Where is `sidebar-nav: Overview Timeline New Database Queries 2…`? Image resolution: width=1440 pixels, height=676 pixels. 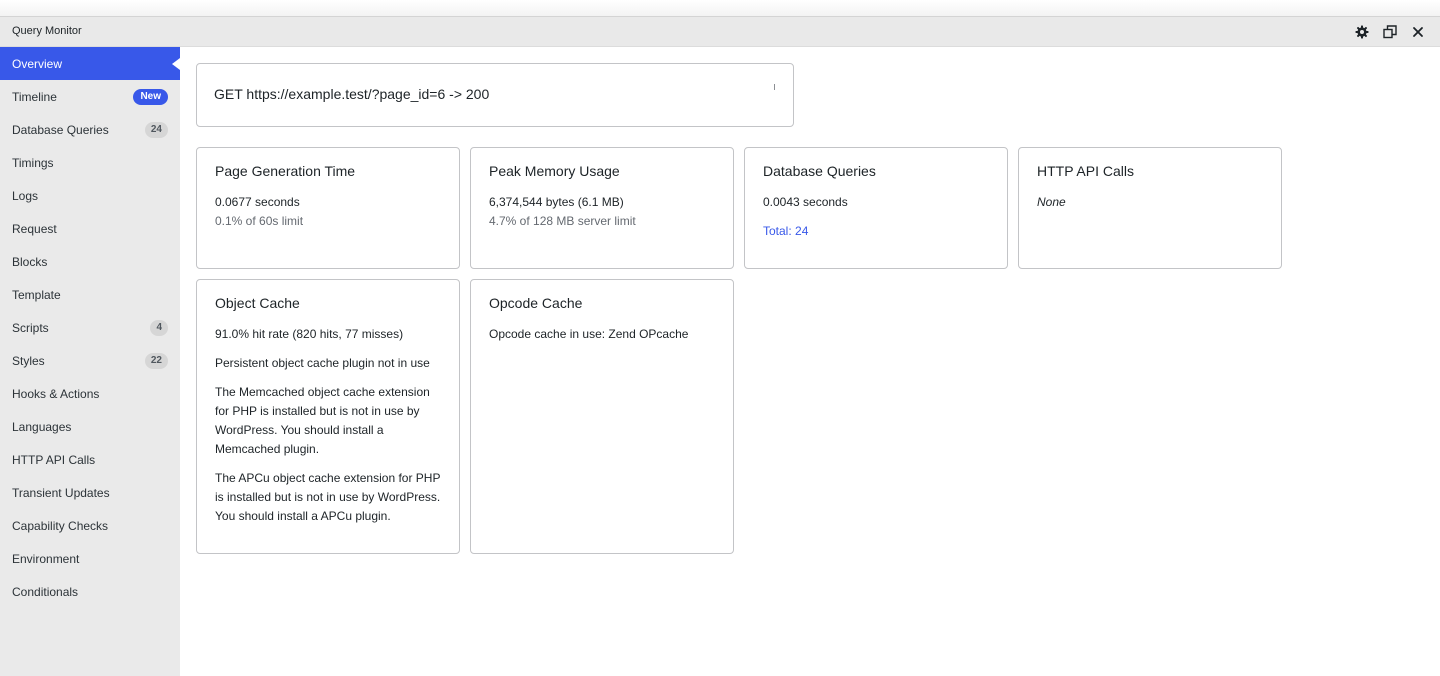 sidebar-nav: Overview Timeline New Database Queries 2… is located at coordinates (90, 361).